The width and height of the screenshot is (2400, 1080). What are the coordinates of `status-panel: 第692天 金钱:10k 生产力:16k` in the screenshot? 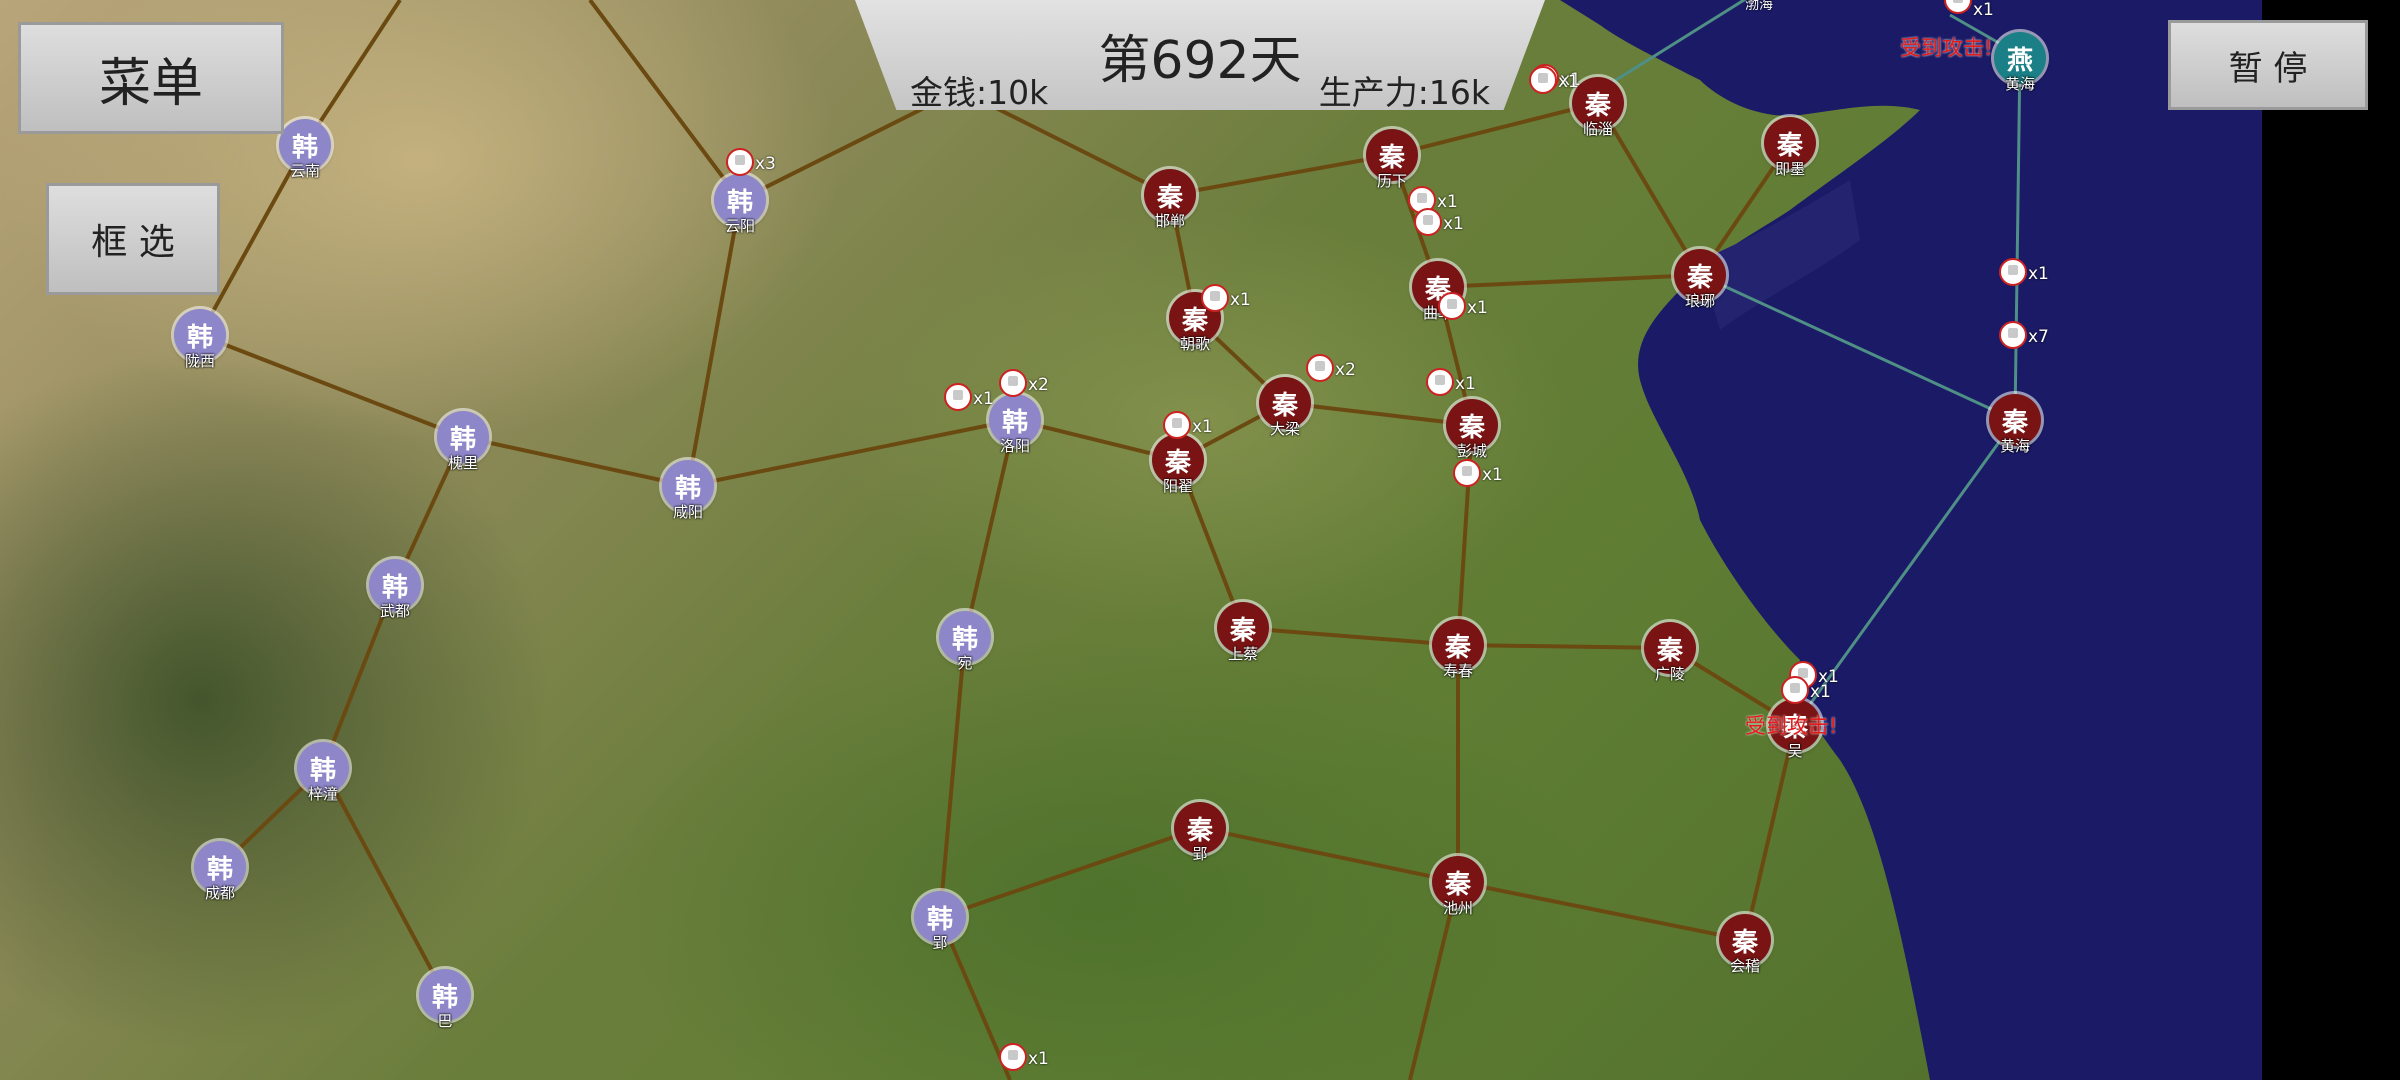 It's located at (1200, 56).